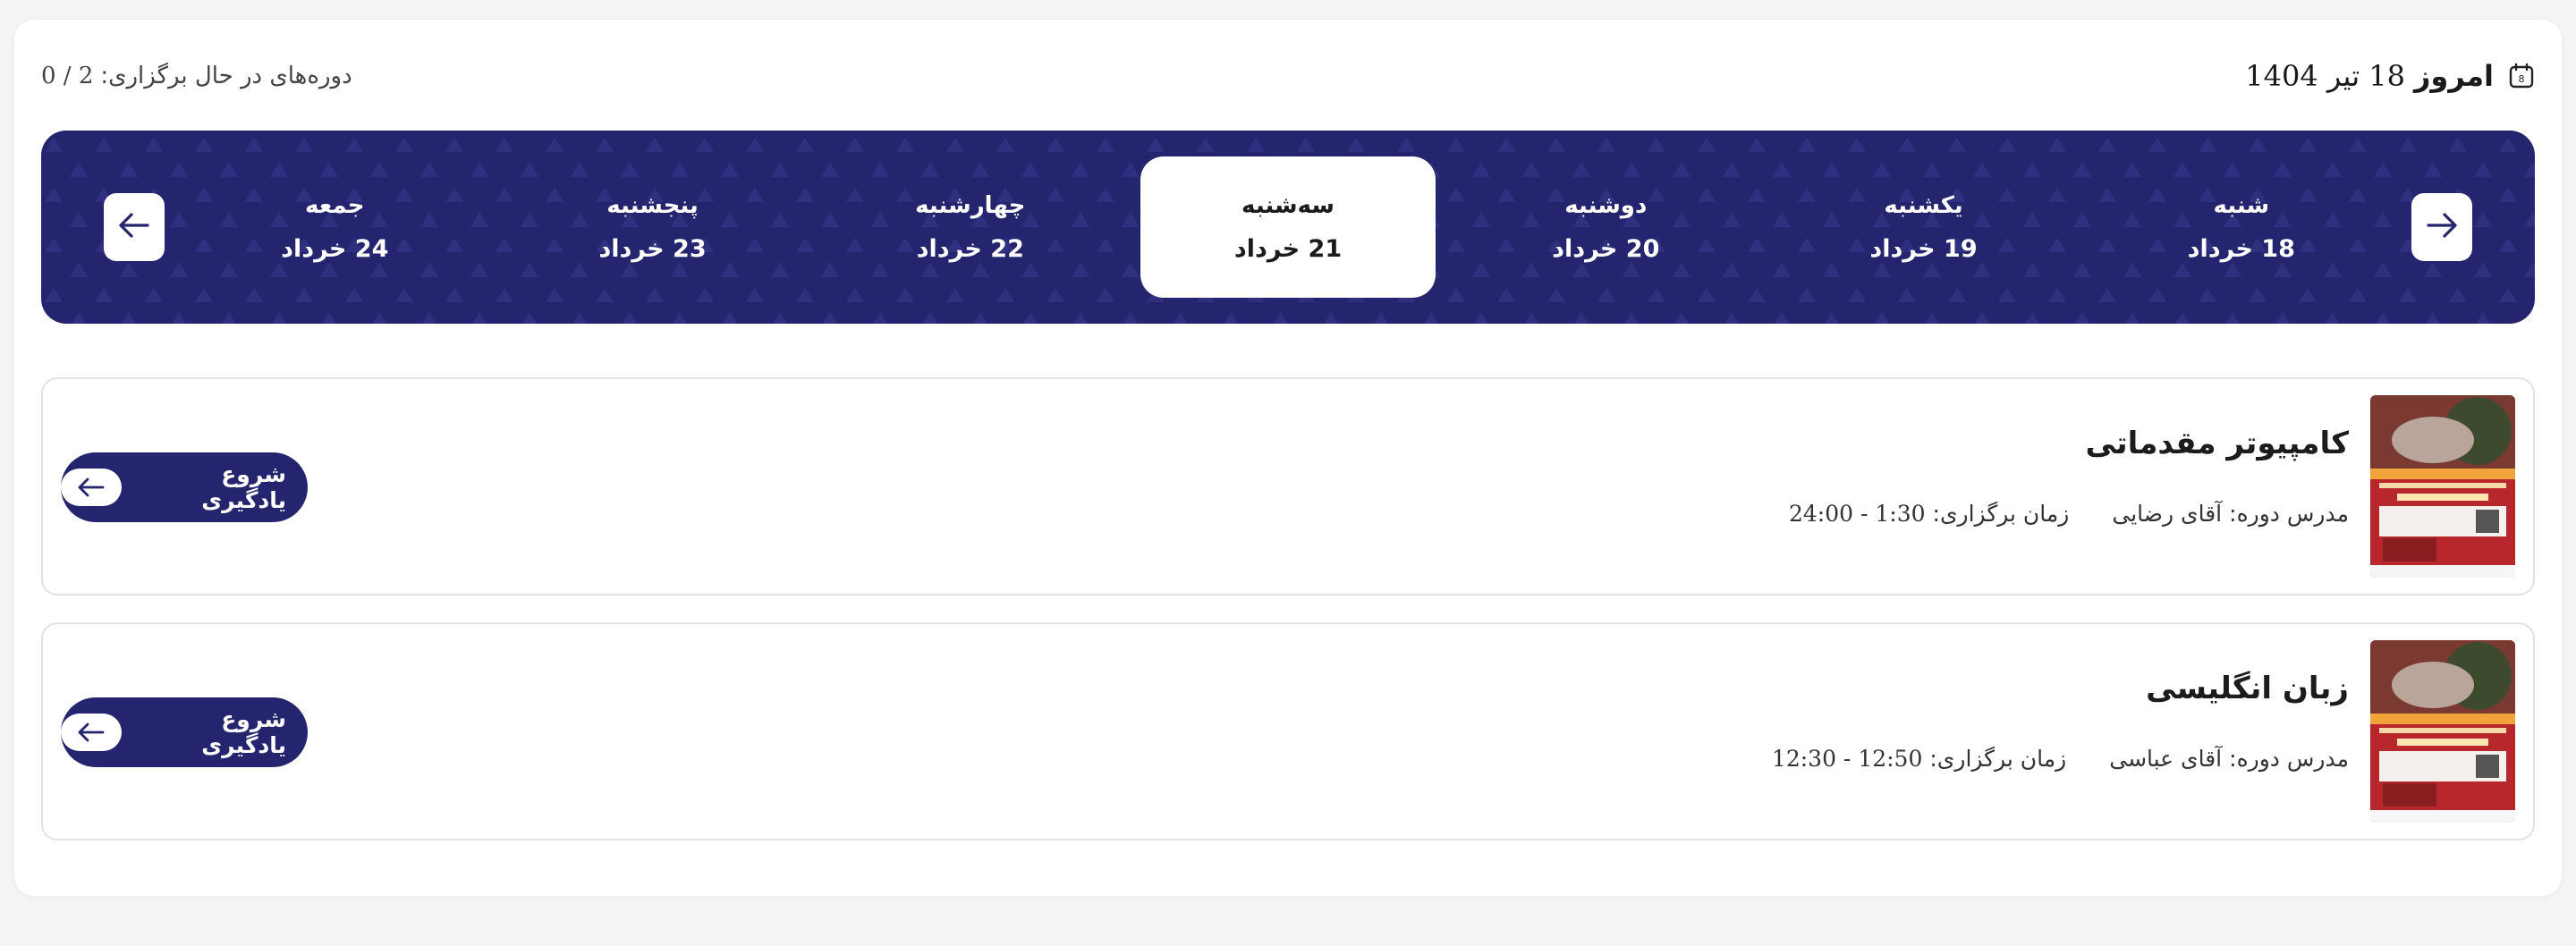 This screenshot has width=2576, height=946. I want to click on calendar-icon: 8, so click(2521, 76).